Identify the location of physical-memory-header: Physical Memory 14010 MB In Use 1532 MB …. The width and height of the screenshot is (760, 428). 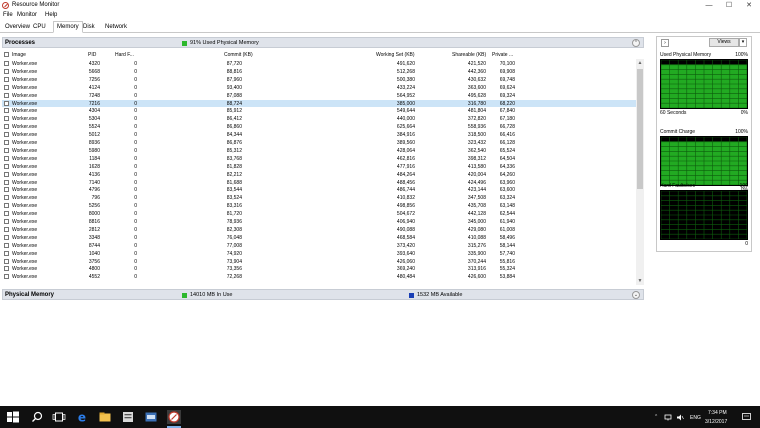
(323, 294).